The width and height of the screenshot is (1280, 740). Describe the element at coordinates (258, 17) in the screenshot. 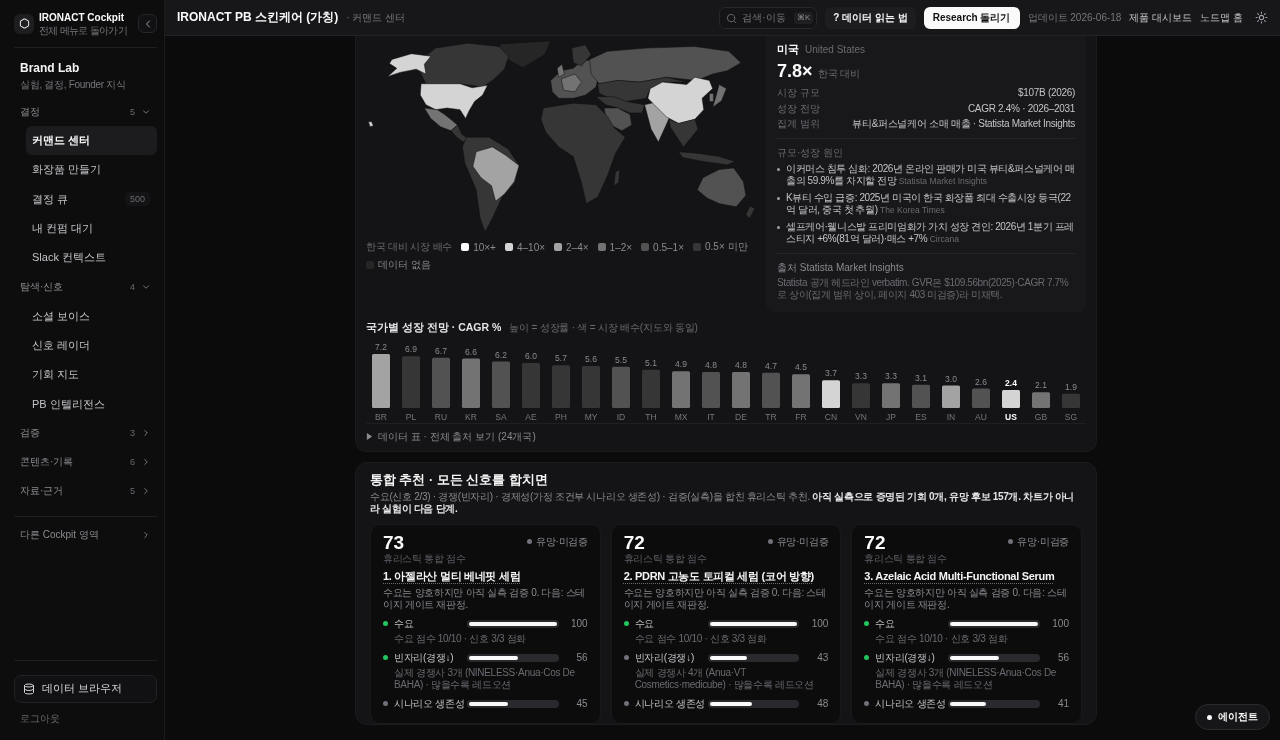

I see `page-title: IRONACT PB 스킨케어 (가칭)` at that location.